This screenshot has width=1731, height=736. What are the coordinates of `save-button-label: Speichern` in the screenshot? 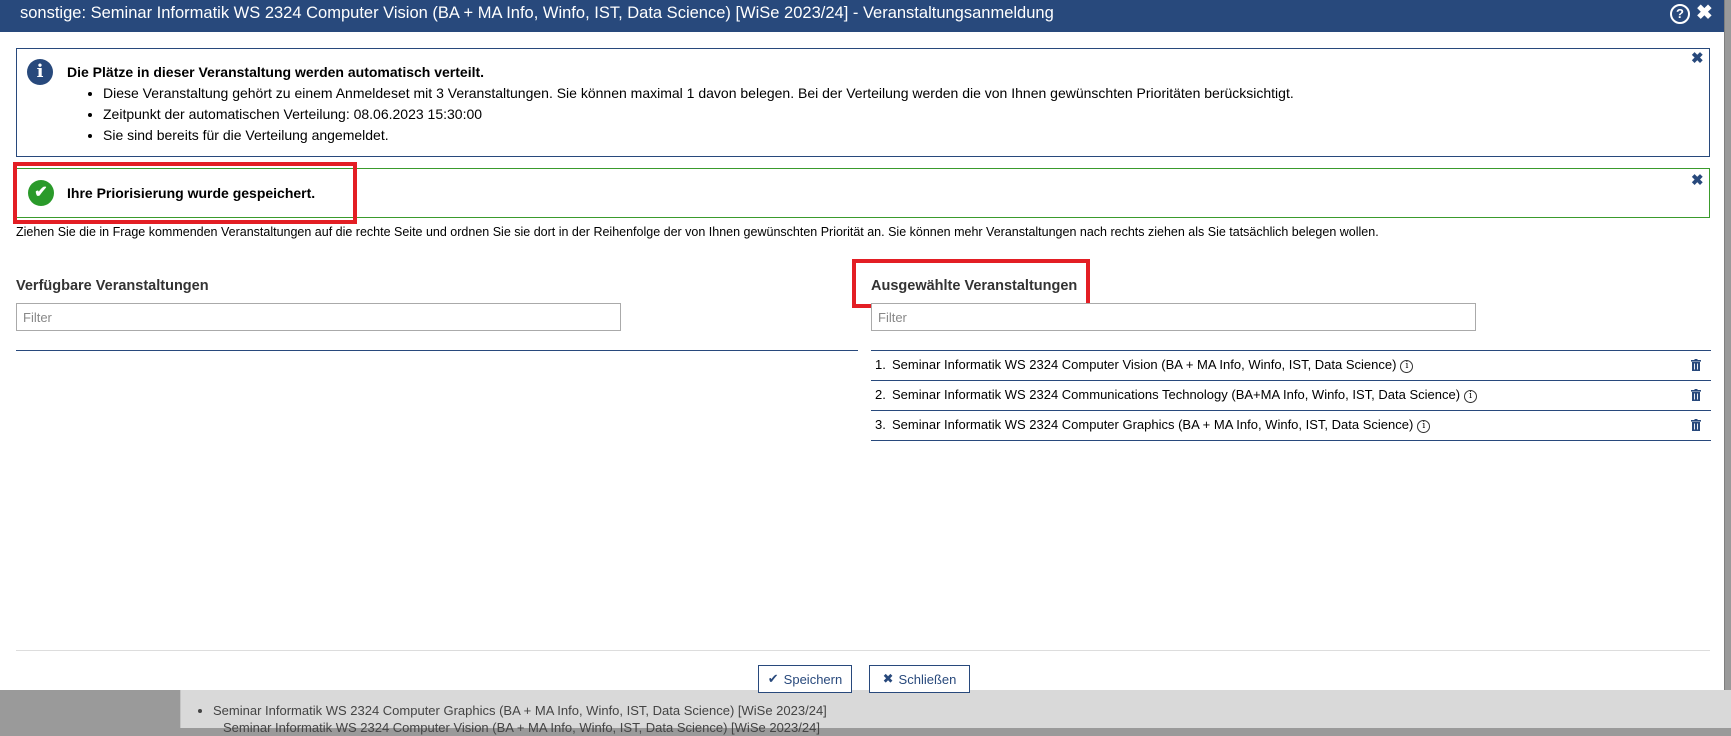 It's located at (813, 679).